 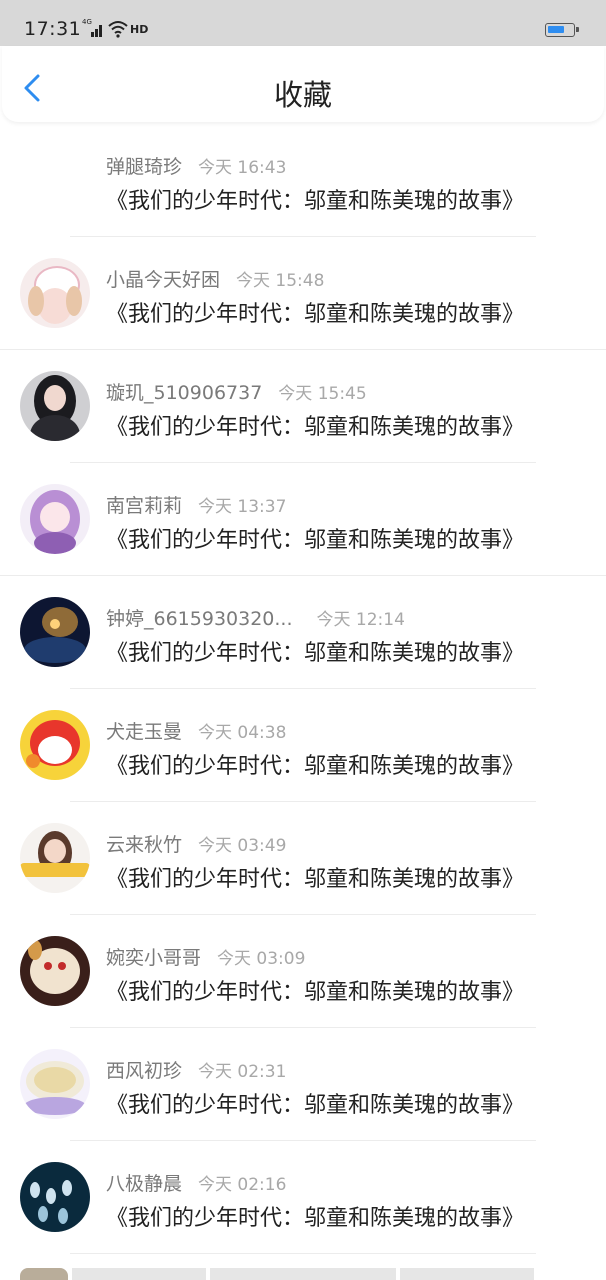 What do you see at coordinates (144, 1071) in the screenshot?
I see `user-name: 西风初珍` at bounding box center [144, 1071].